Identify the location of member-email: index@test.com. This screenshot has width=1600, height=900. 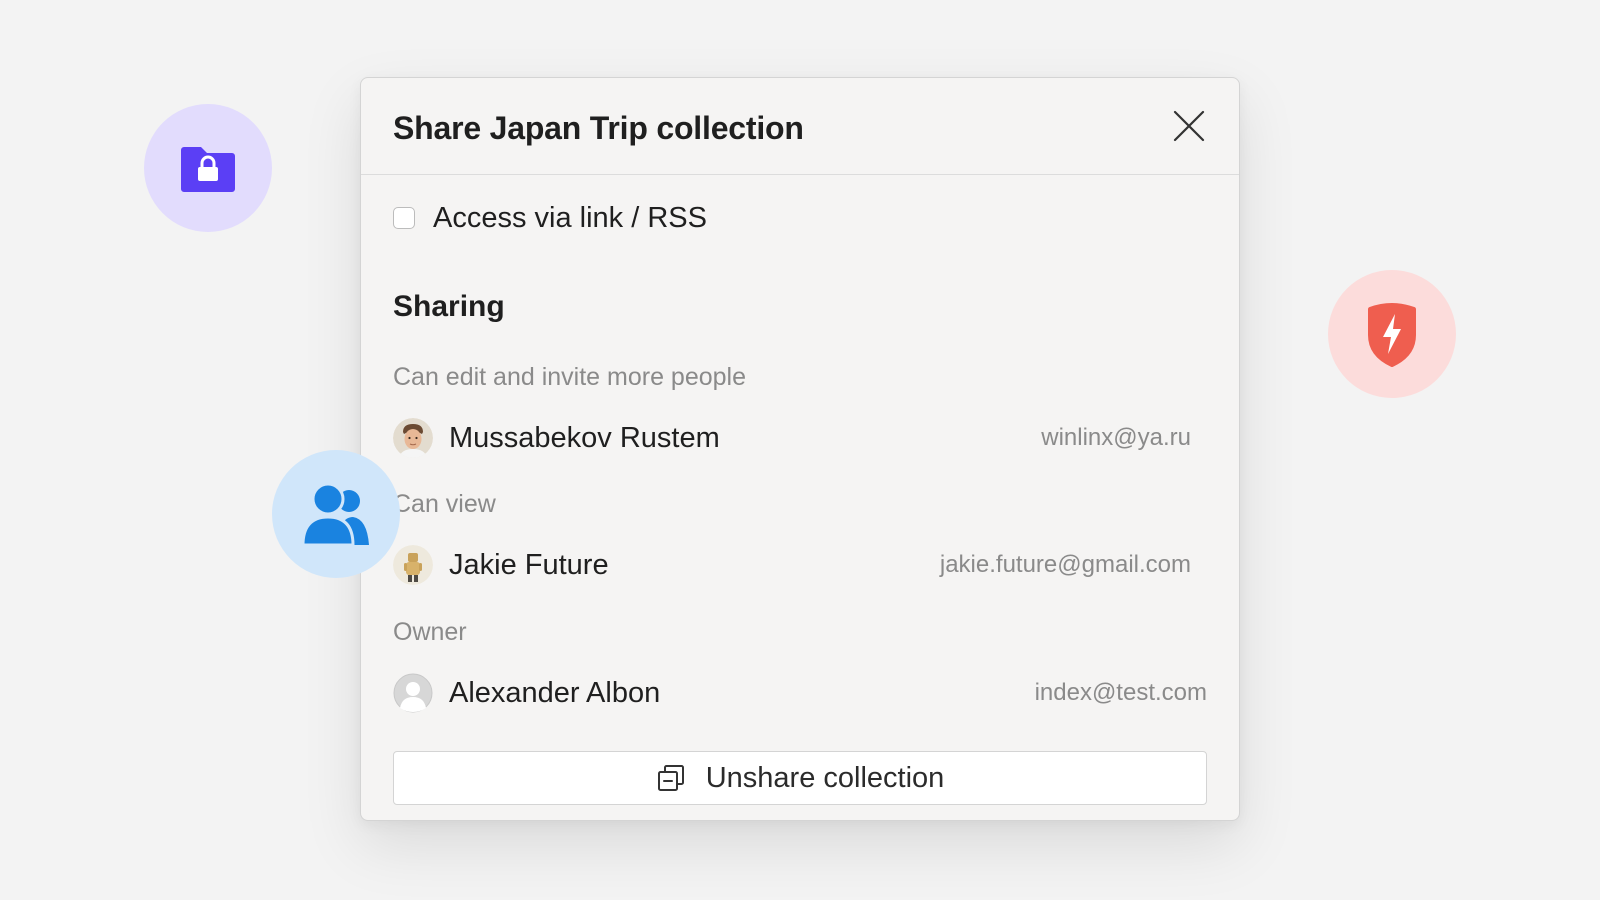
(1120, 692).